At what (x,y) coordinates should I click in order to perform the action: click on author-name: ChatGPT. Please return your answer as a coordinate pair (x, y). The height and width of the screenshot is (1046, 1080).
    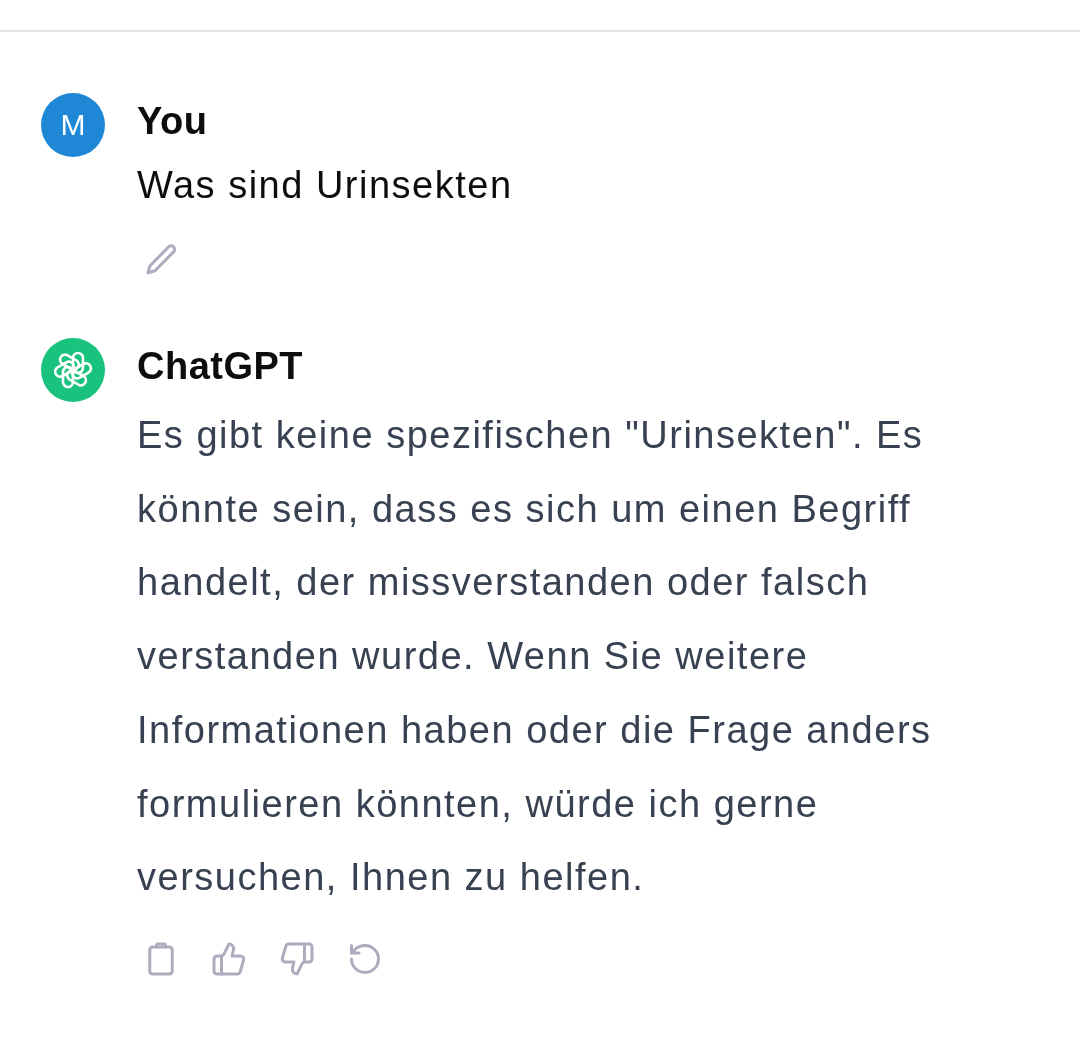
    Looking at the image, I should click on (221, 366).